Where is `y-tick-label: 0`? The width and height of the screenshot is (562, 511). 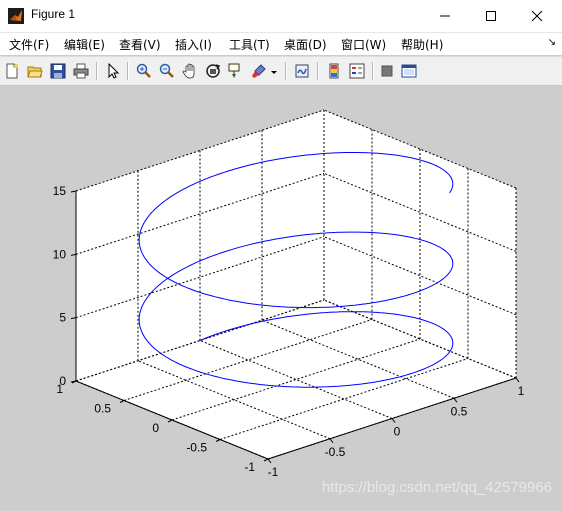 y-tick-label: 0 is located at coordinates (155, 428).